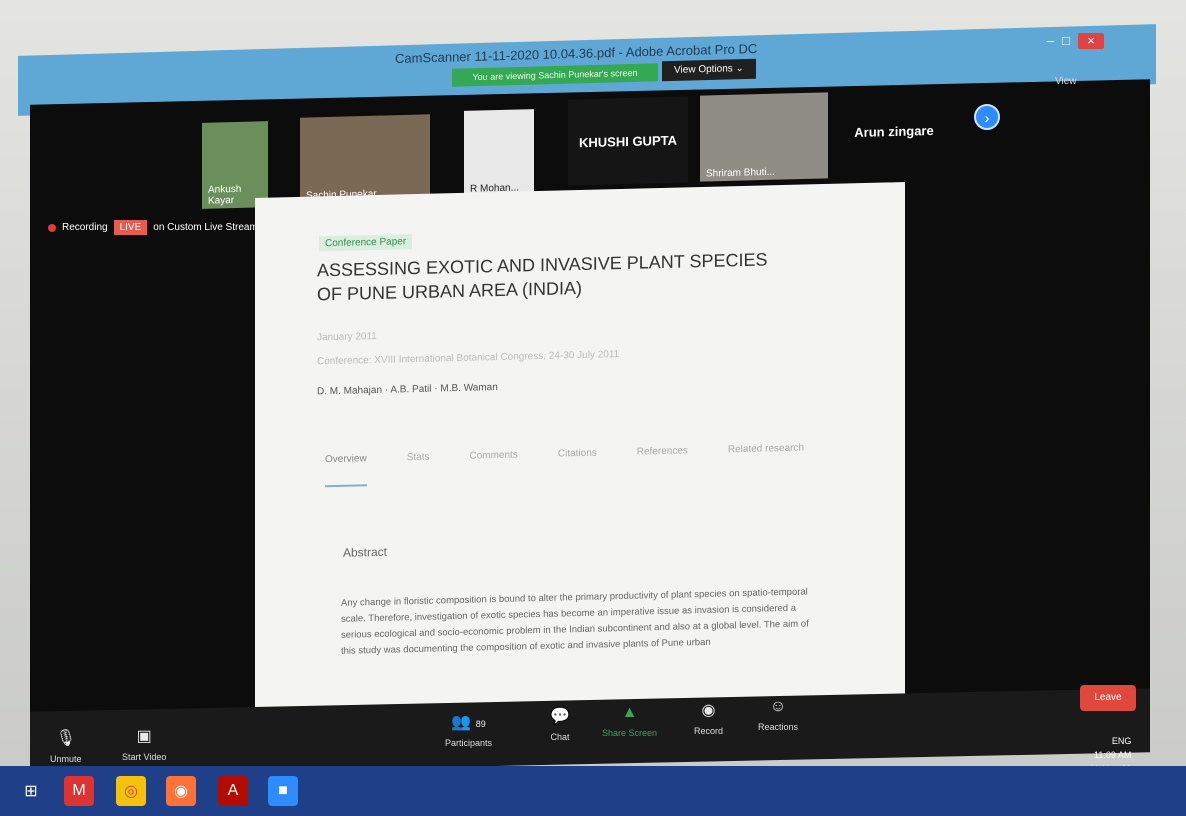 This screenshot has height=816, width=1186. Describe the element at coordinates (987, 117) in the screenshot. I see `next-page-icon: ›` at that location.